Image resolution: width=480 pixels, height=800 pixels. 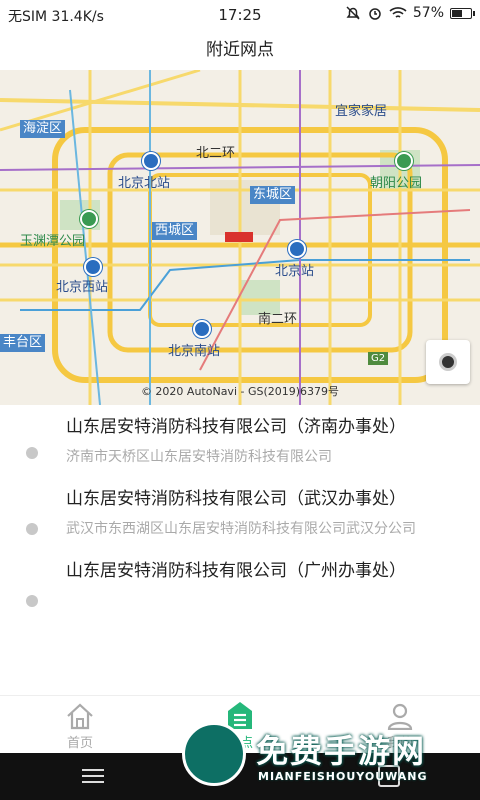 What do you see at coordinates (240, 50) in the screenshot?
I see `page-title: 附近网点` at bounding box center [240, 50].